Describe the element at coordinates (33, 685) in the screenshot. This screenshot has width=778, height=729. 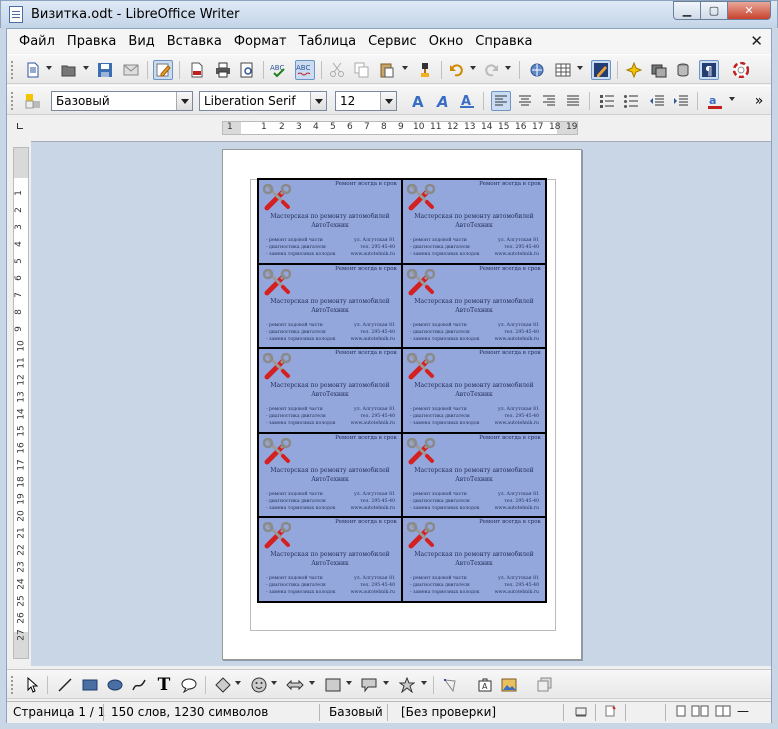
I see `select-button` at that location.